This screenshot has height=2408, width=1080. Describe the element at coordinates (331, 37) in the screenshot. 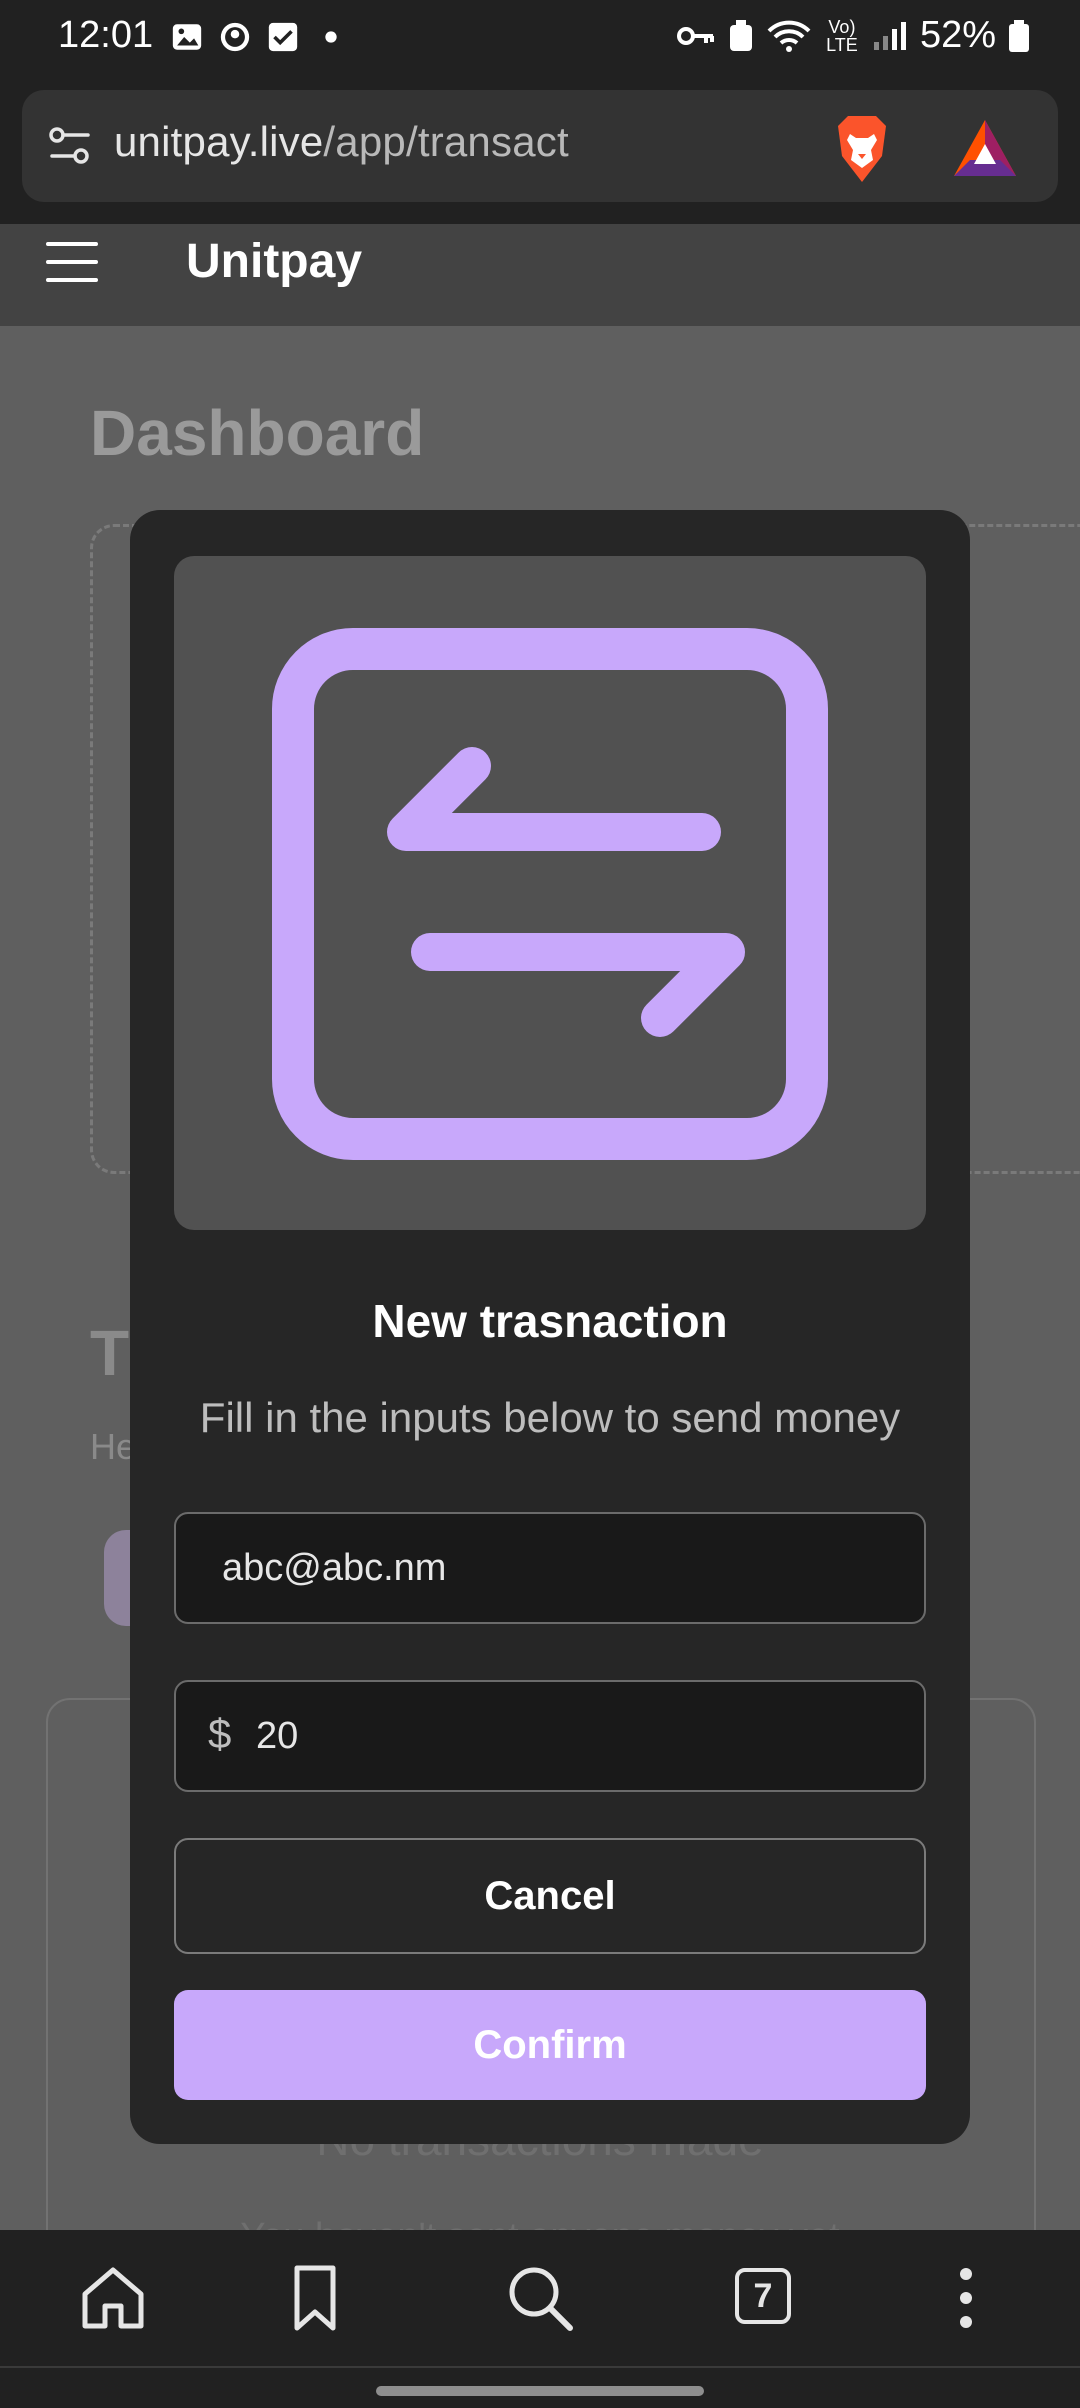

I see `dot-icon` at that location.